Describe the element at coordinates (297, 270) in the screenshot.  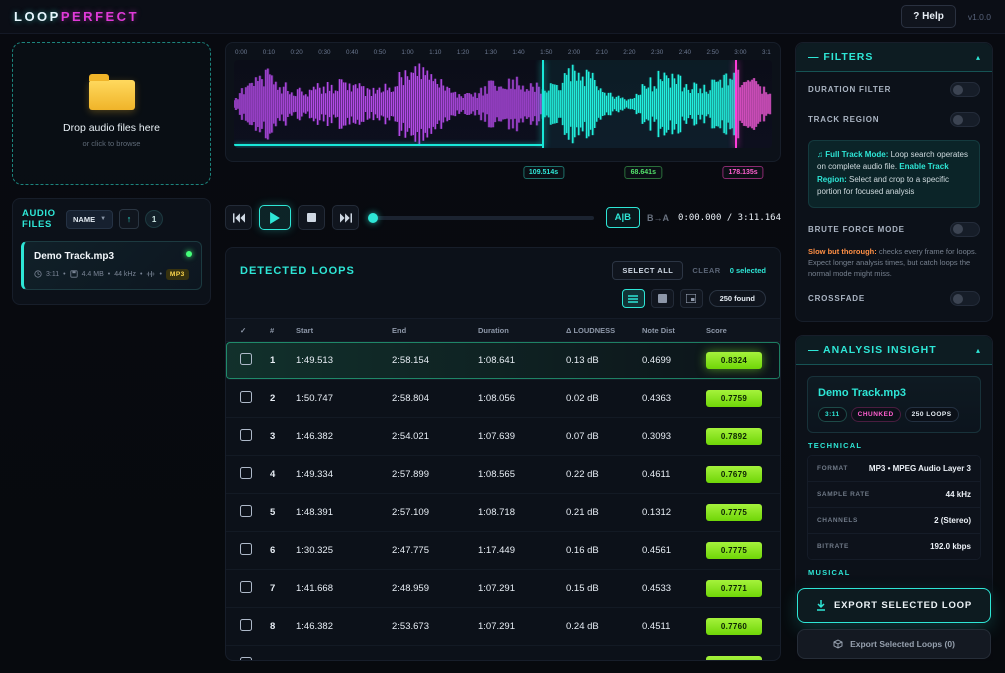
I see `detected-loops-title: DETECTED LOOPS` at that location.